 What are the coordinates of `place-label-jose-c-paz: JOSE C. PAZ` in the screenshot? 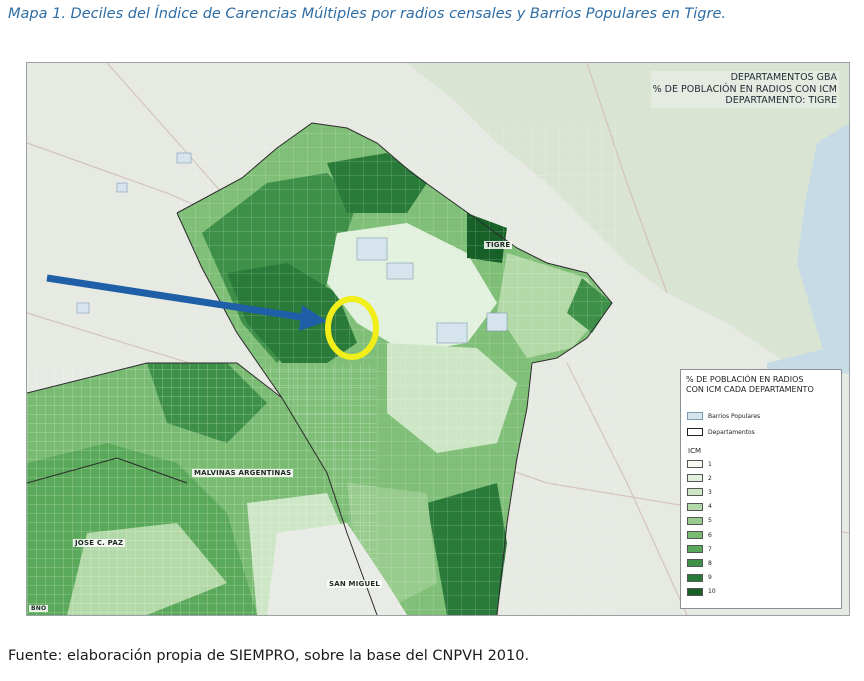 It's located at (99, 543).